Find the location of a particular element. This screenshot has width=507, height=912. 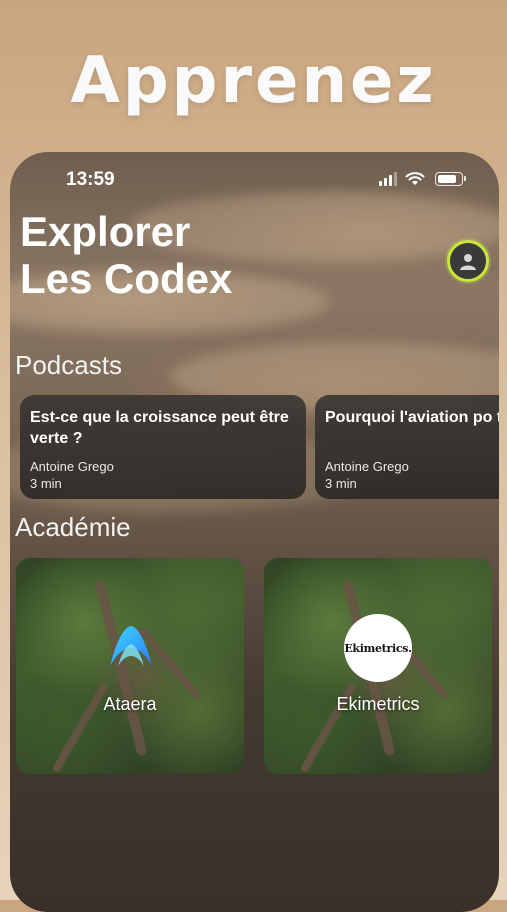

signal-icon is located at coordinates (388, 179).